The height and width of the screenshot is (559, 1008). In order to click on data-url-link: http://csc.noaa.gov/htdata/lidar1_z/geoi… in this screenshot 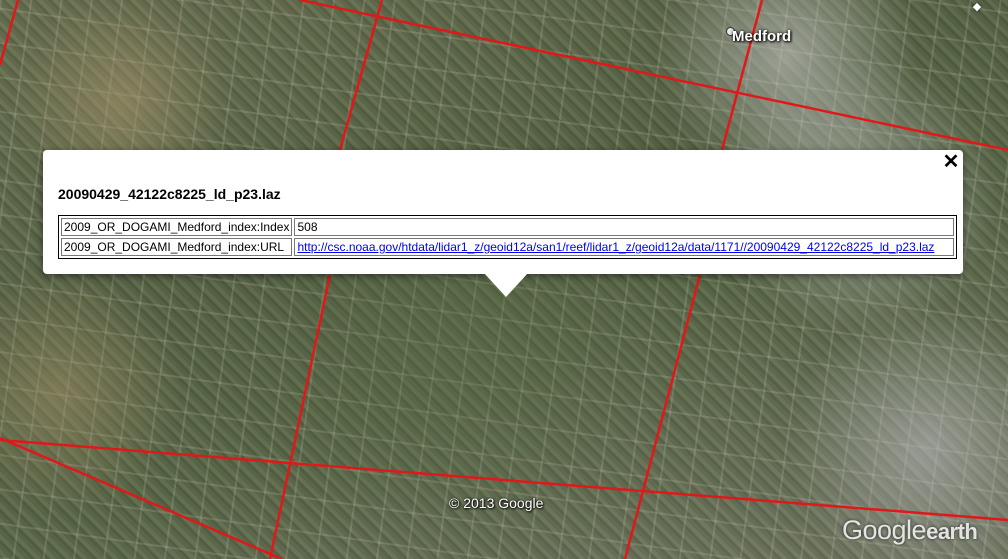, I will do `click(615, 247)`.